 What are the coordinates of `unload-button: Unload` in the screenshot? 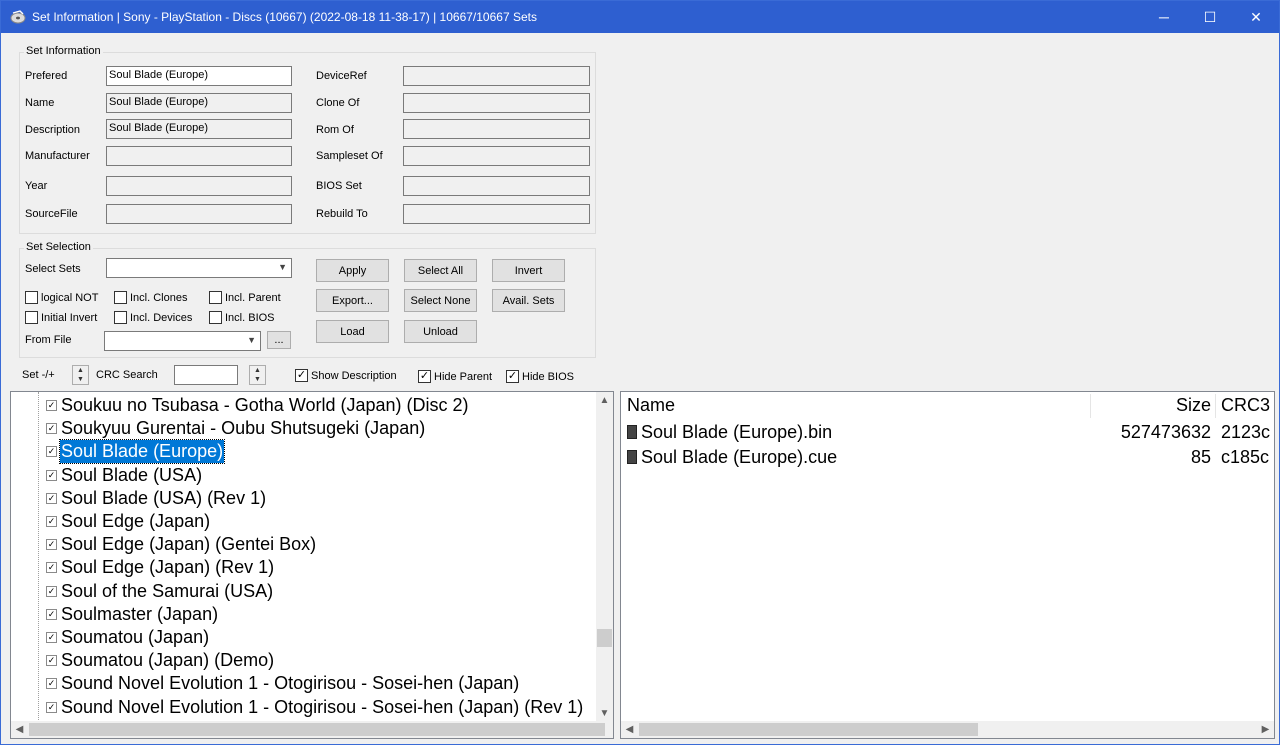 It's located at (440, 331).